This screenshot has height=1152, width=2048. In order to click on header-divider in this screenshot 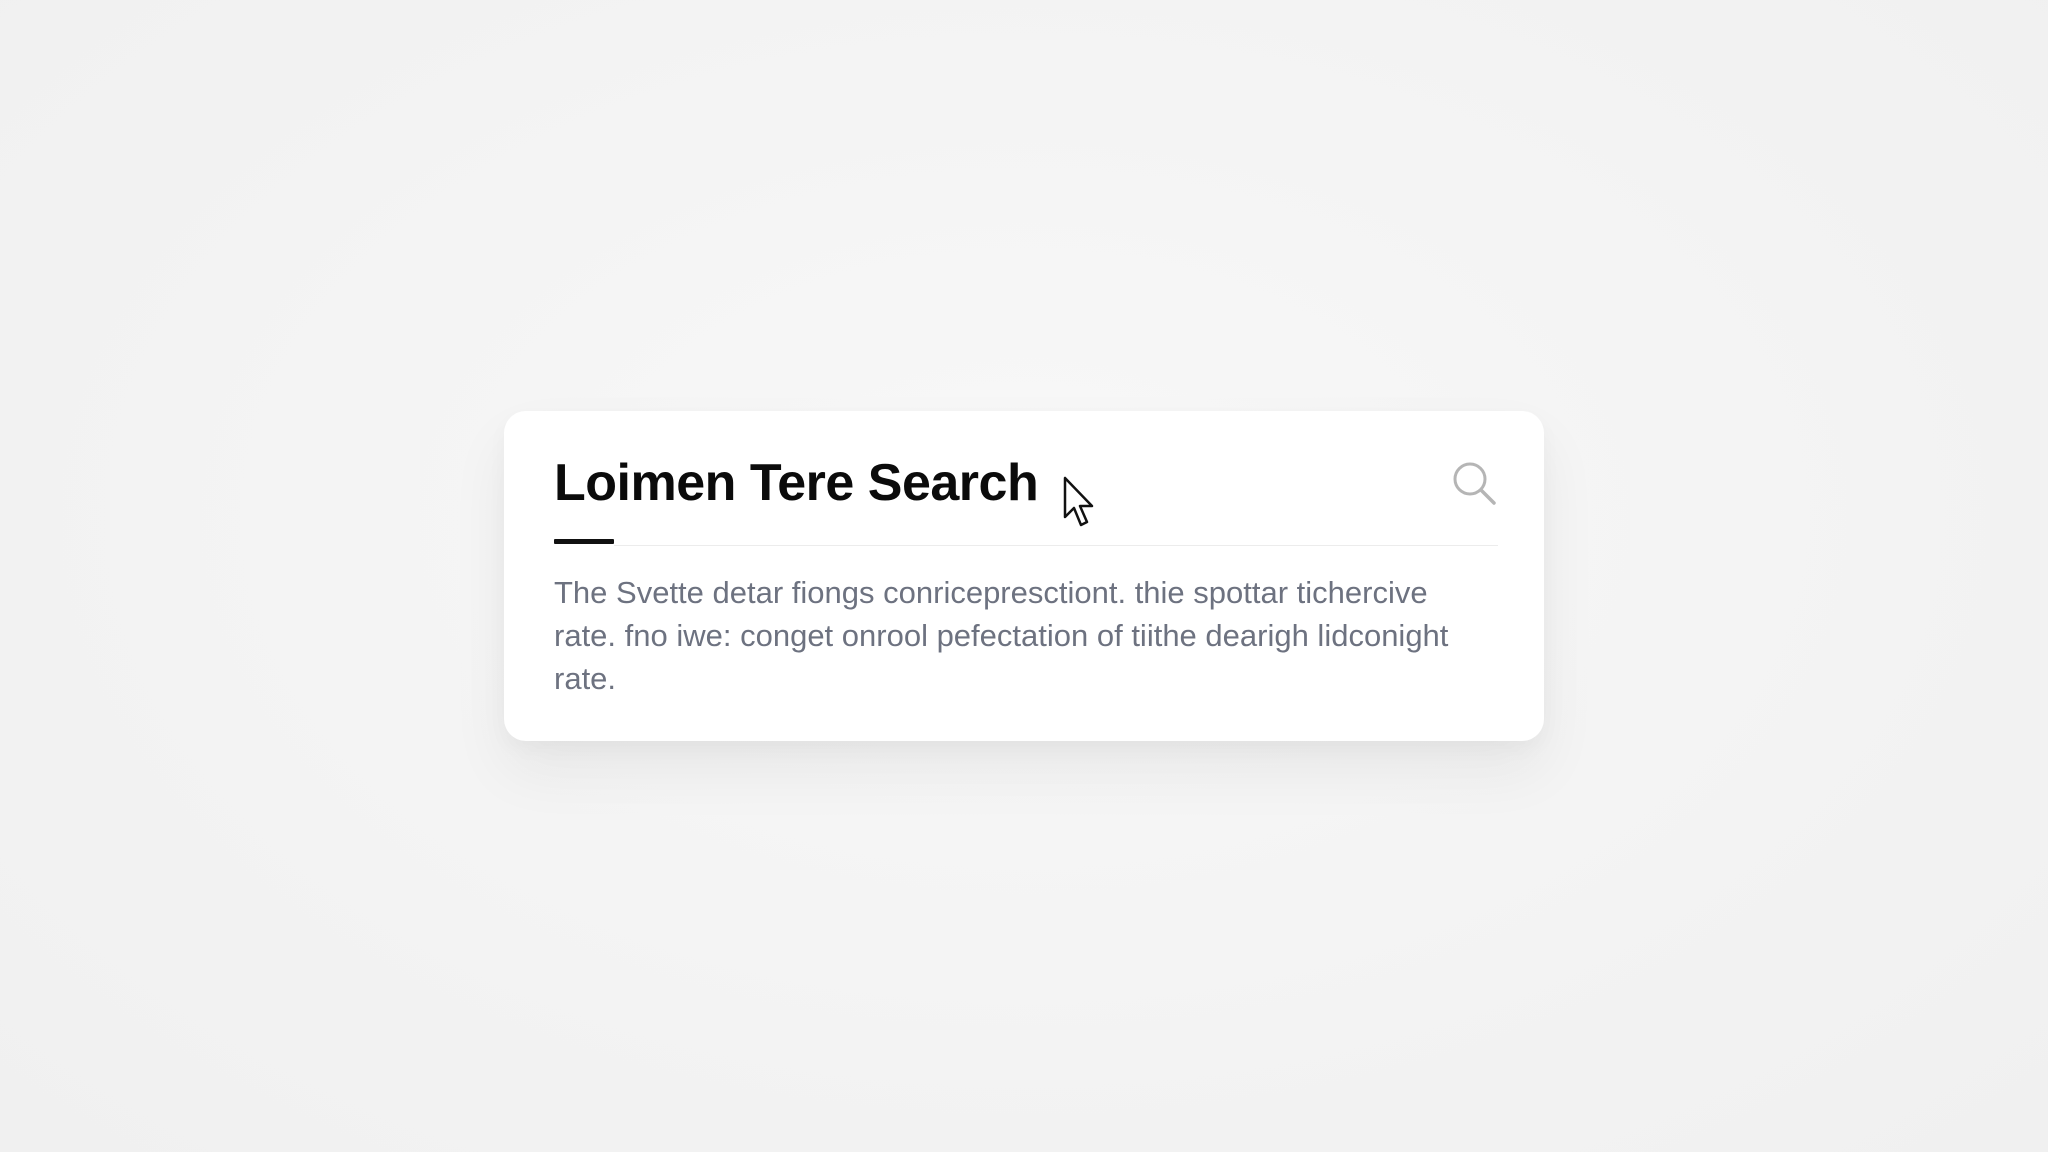, I will do `click(1056, 545)`.